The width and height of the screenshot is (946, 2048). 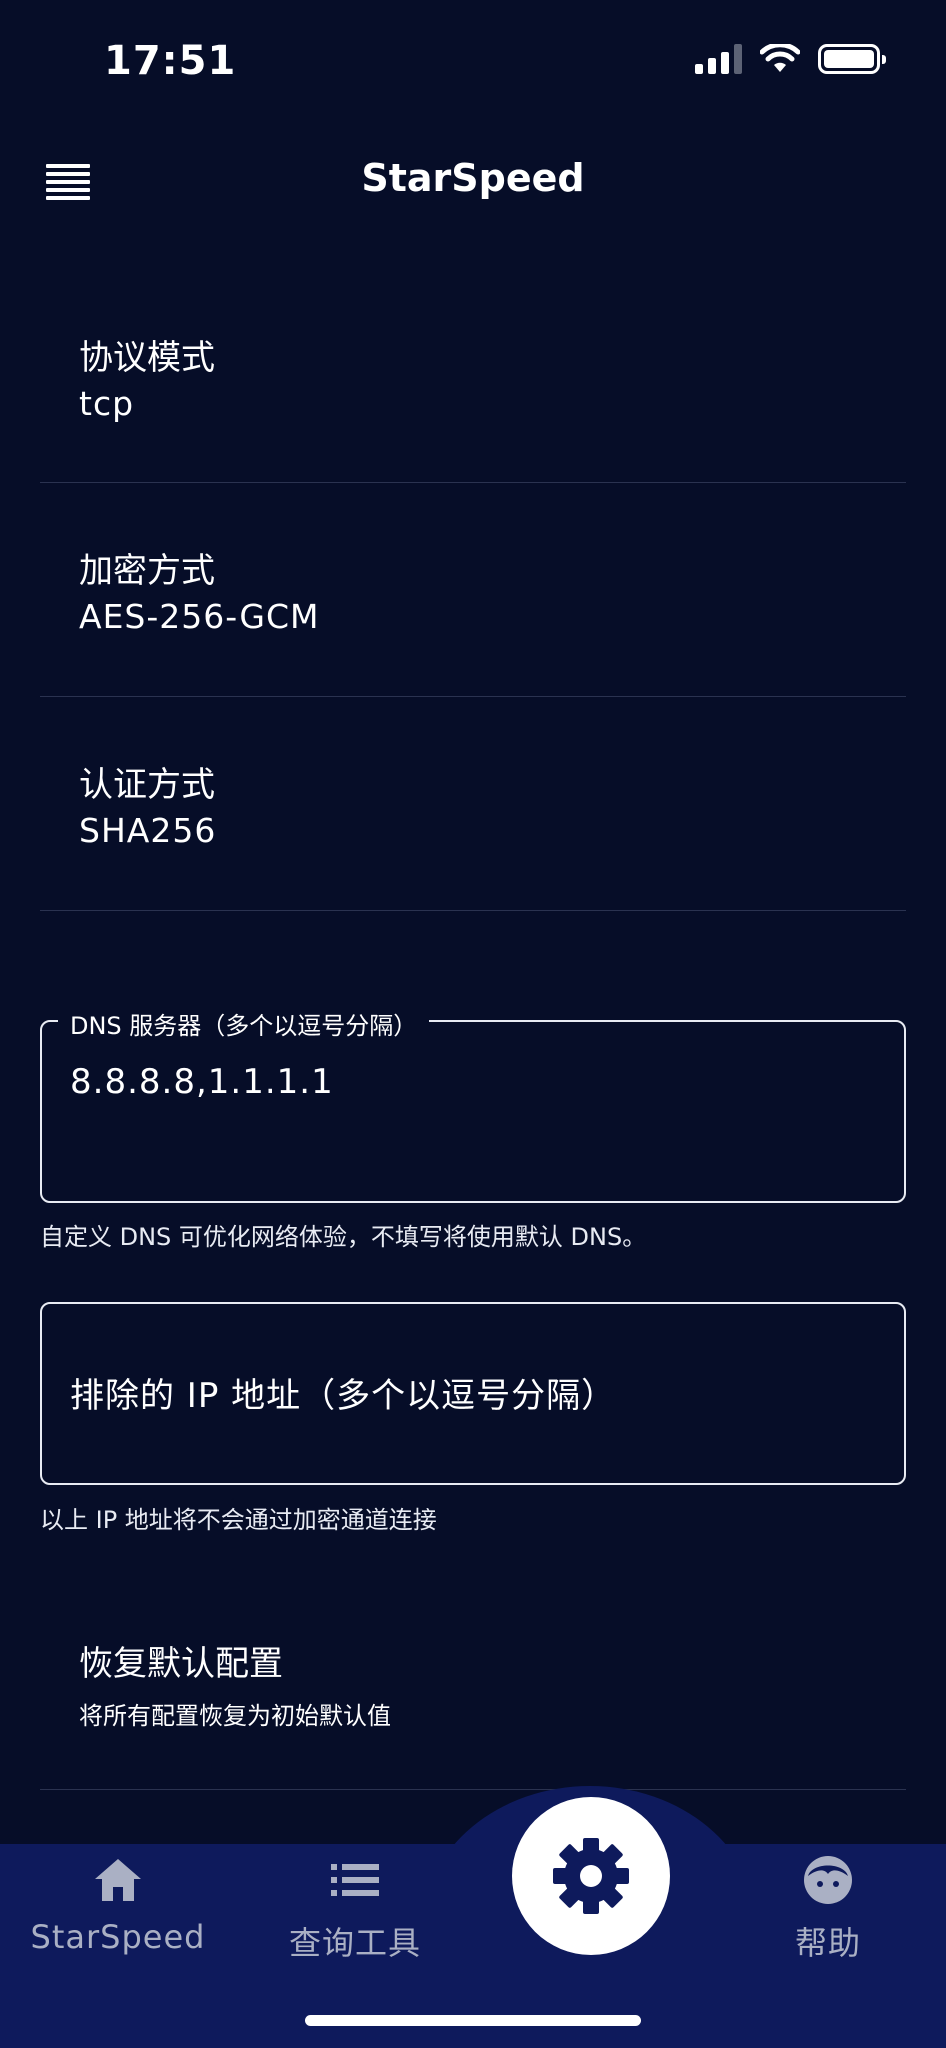 What do you see at coordinates (473, 178) in the screenshot?
I see `page-title: StarSpeed` at bounding box center [473, 178].